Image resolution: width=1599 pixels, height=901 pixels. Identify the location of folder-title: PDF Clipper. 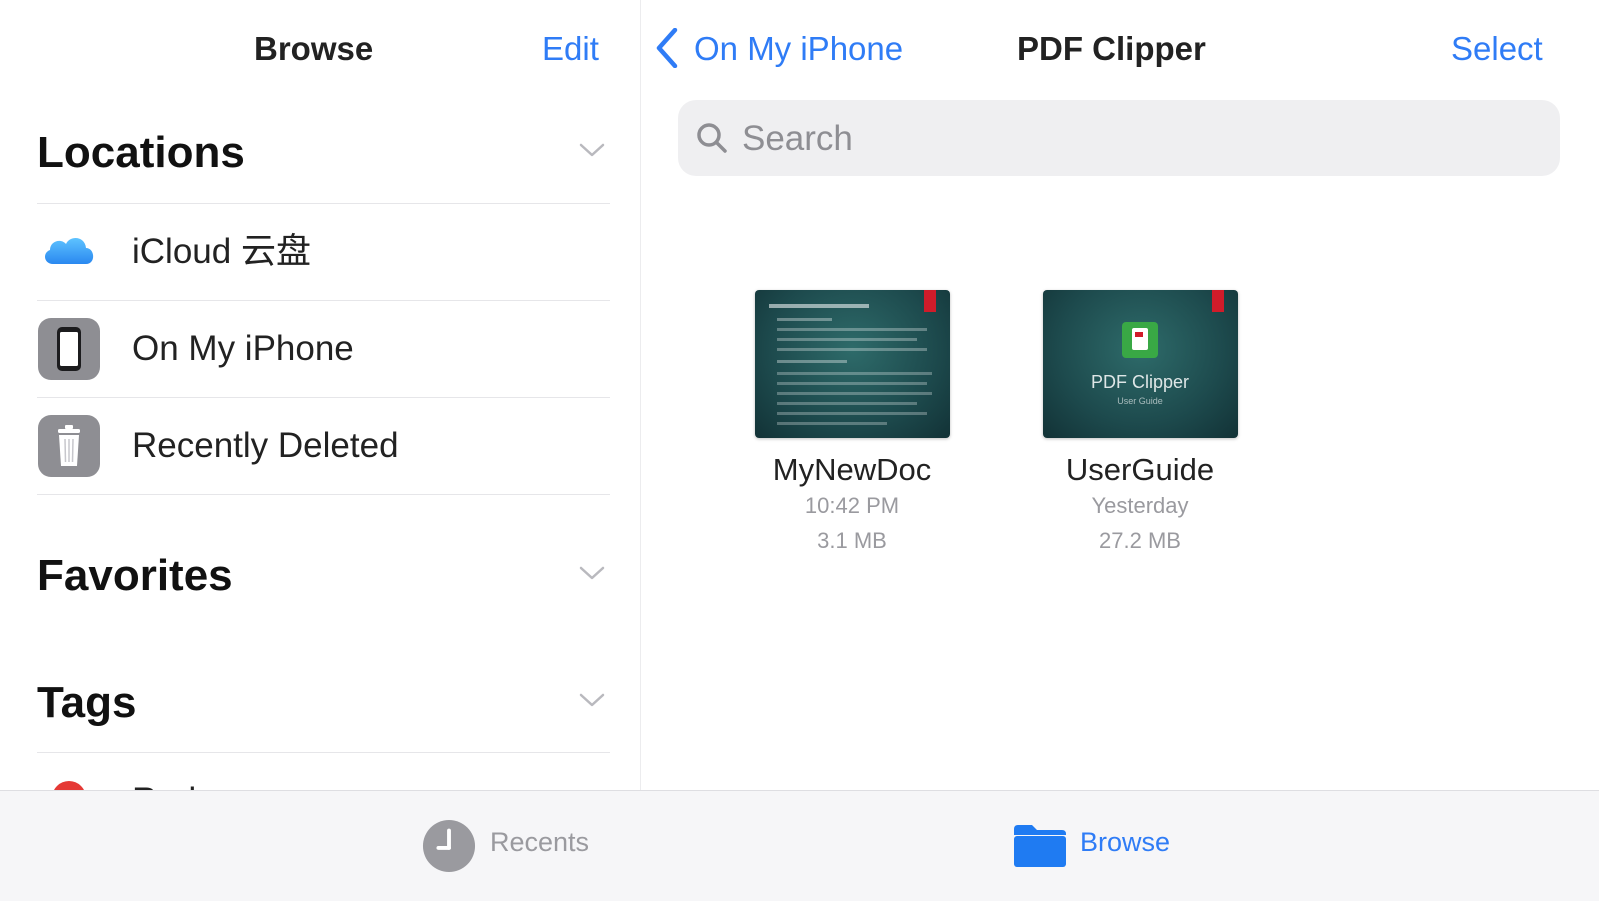
(1111, 48).